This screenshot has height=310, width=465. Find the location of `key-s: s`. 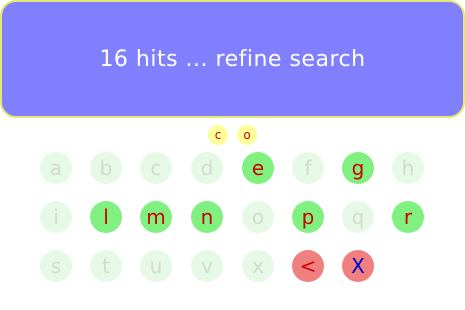

key-s: s is located at coordinates (56, 266).